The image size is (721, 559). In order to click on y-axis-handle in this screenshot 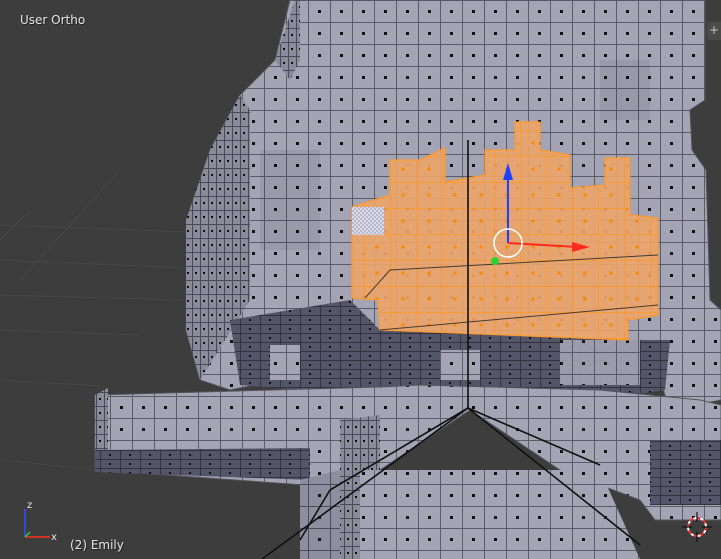, I will do `click(495, 261)`.